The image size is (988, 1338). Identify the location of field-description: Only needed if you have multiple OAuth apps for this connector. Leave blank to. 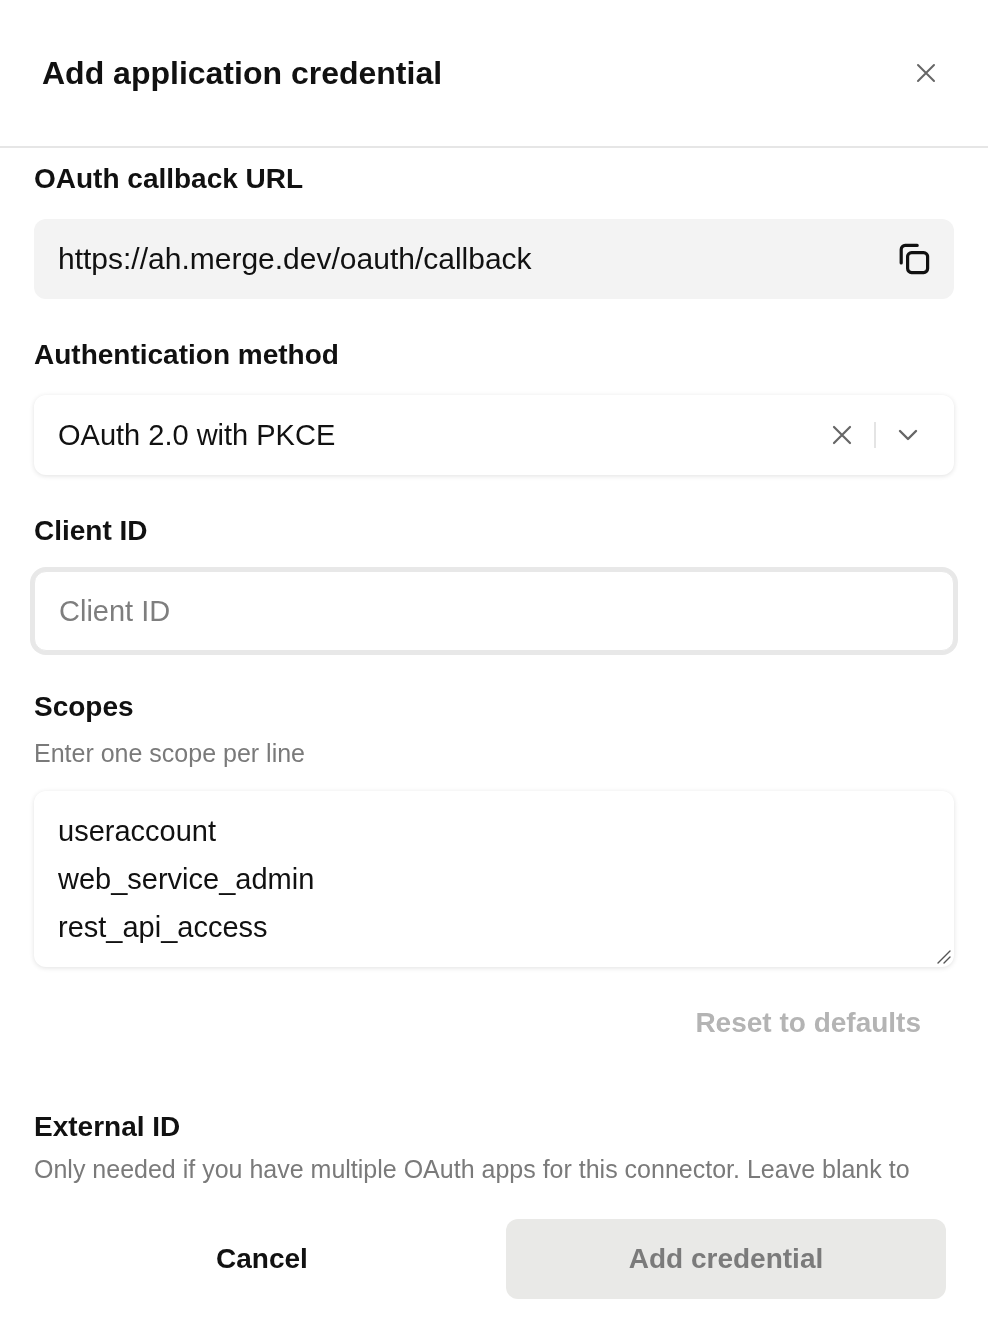
(472, 1169).